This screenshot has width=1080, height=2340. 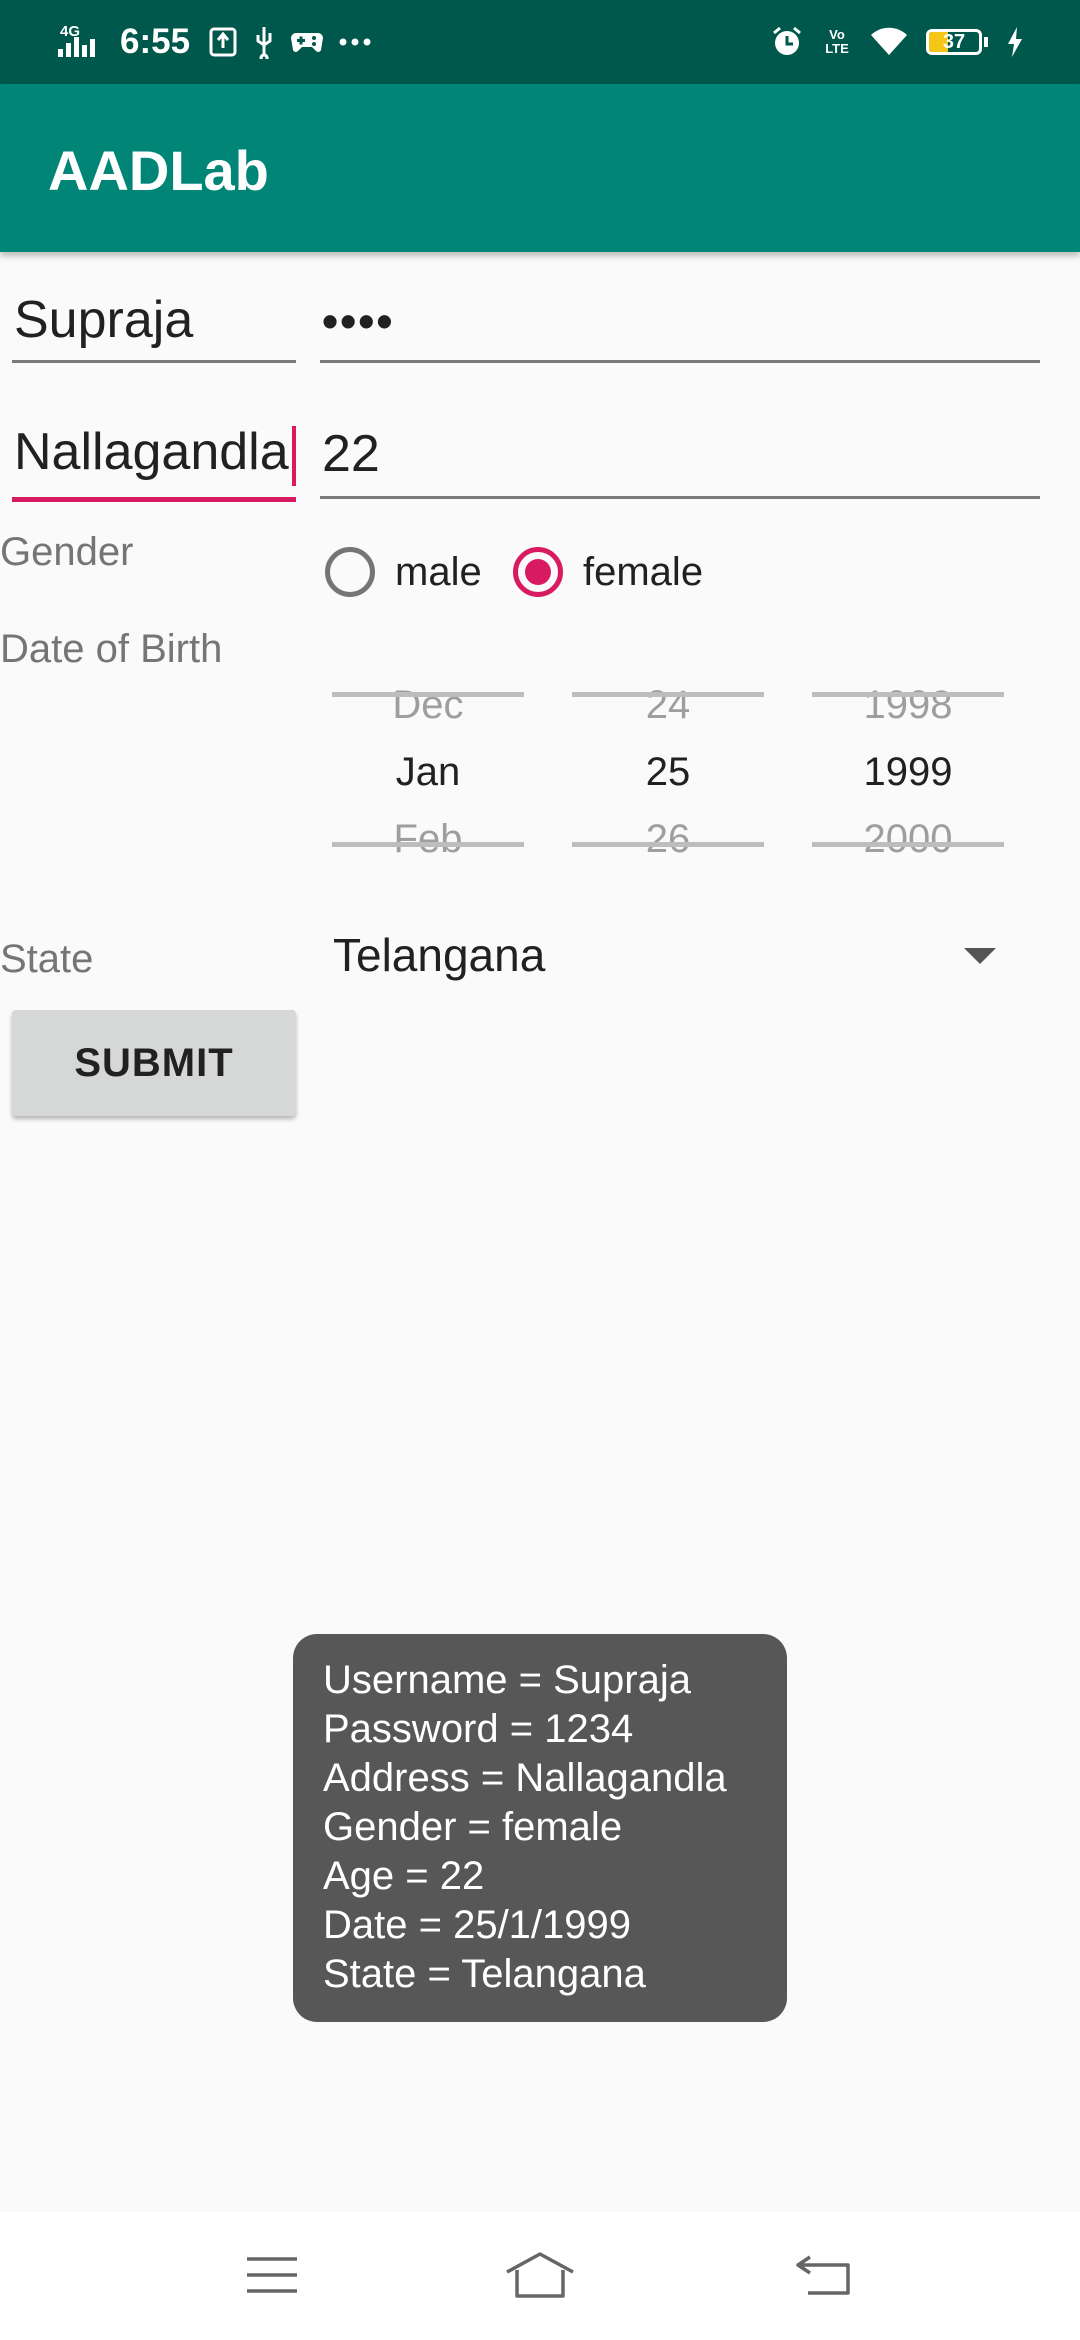 What do you see at coordinates (680, 497) in the screenshot?
I see `age-underline` at bounding box center [680, 497].